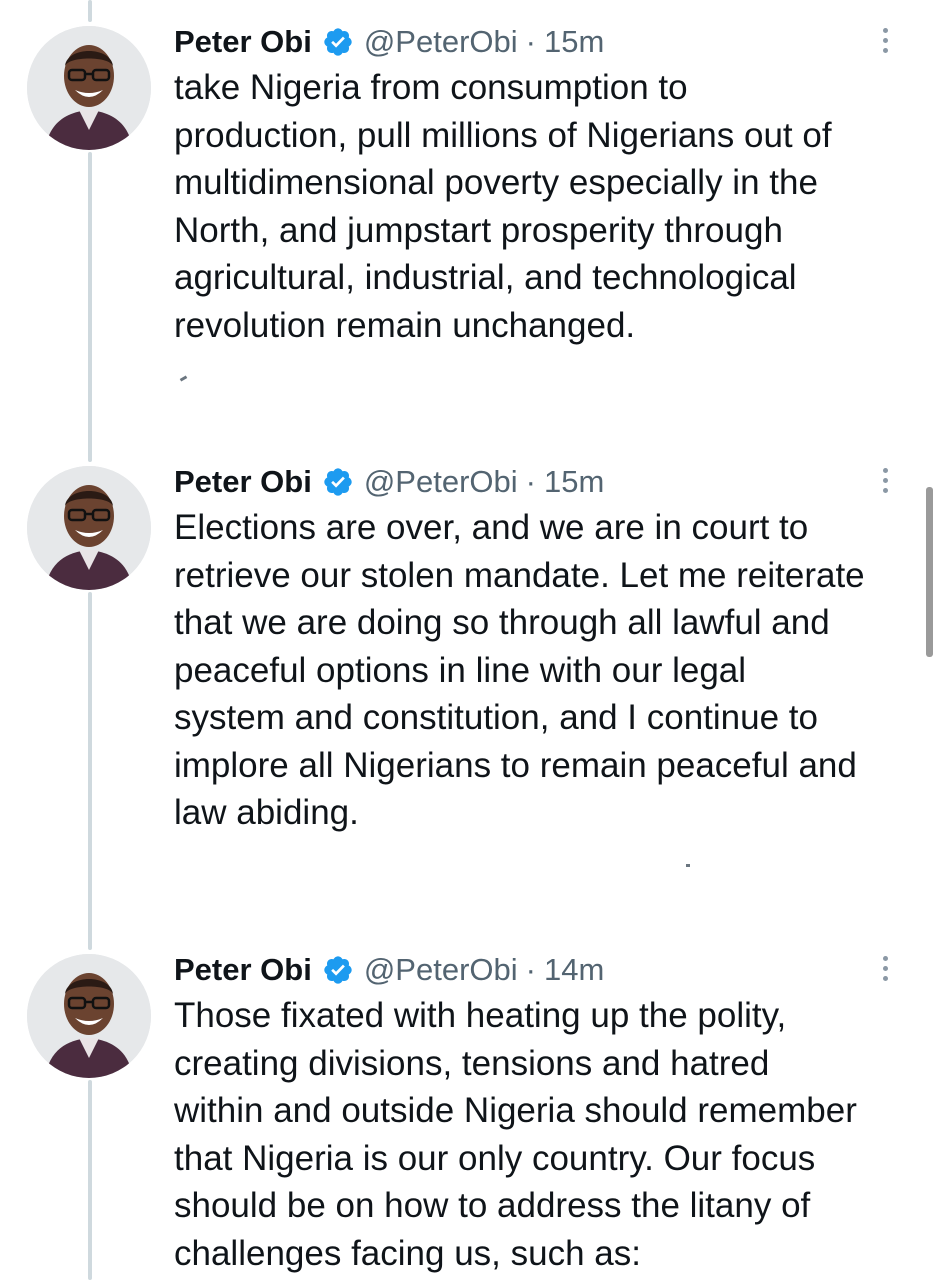  I want to click on timestamp: 14m, so click(574, 970).